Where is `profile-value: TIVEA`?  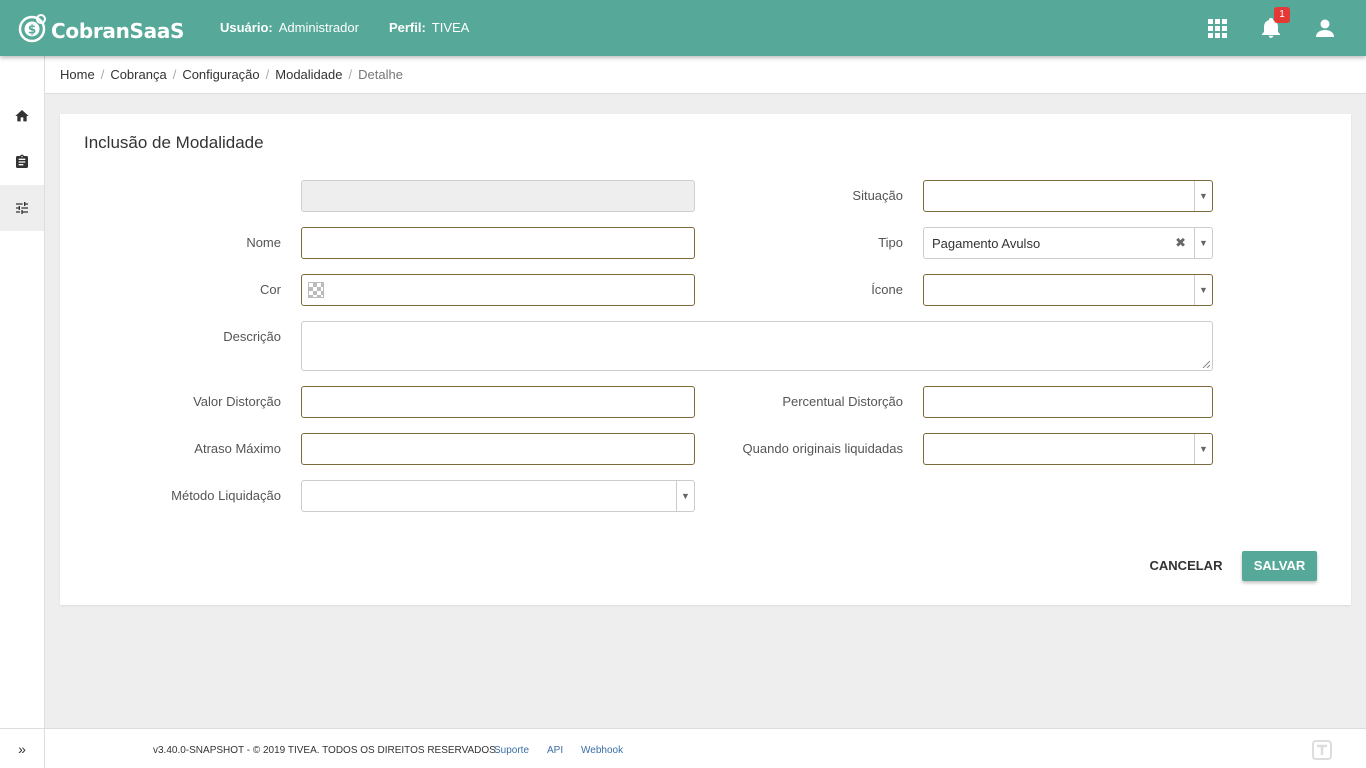
profile-value: TIVEA is located at coordinates (450, 27).